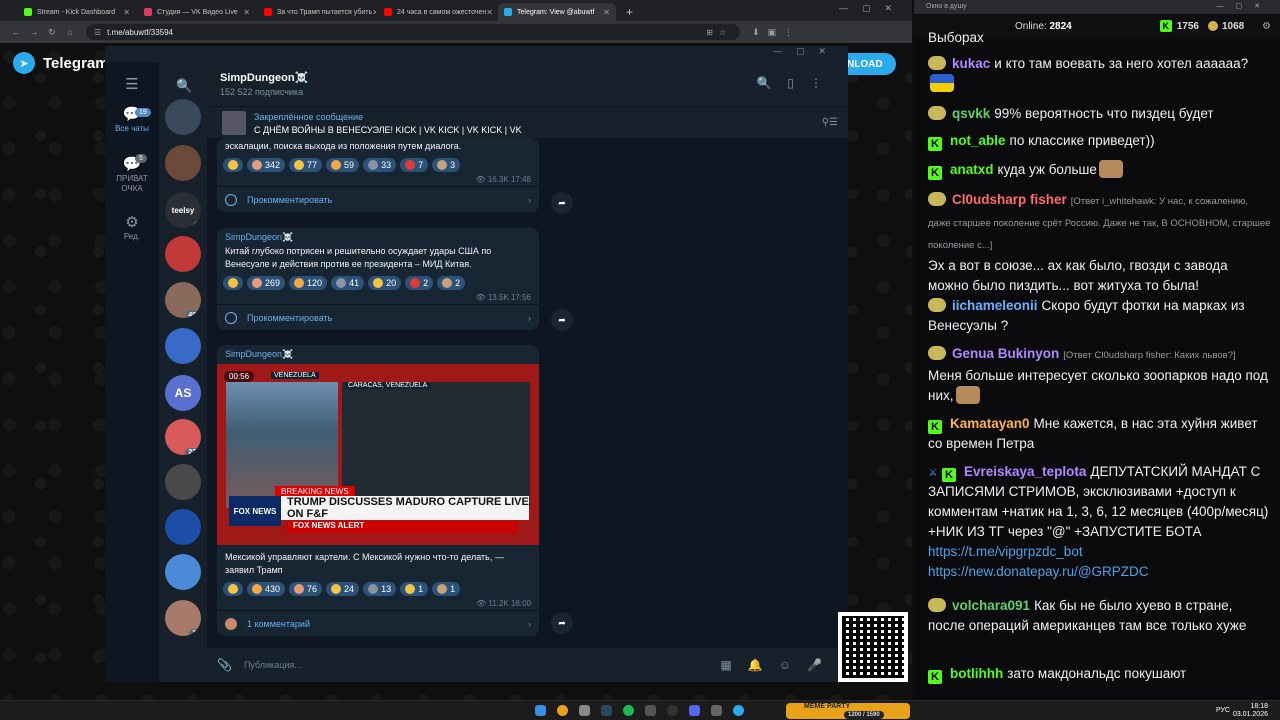 This screenshot has width=1280, height=720. What do you see at coordinates (1025, 471) in the screenshot?
I see `chat-username: Evreiskaya_teplota` at bounding box center [1025, 471].